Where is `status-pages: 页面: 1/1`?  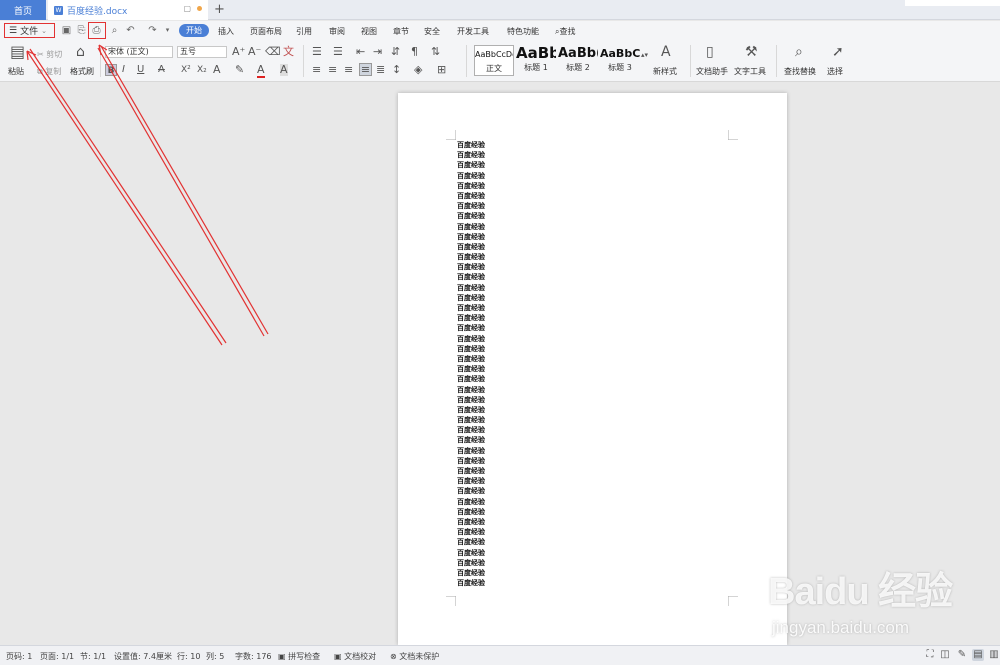
status-pages: 页面: 1/1 is located at coordinates (57, 656).